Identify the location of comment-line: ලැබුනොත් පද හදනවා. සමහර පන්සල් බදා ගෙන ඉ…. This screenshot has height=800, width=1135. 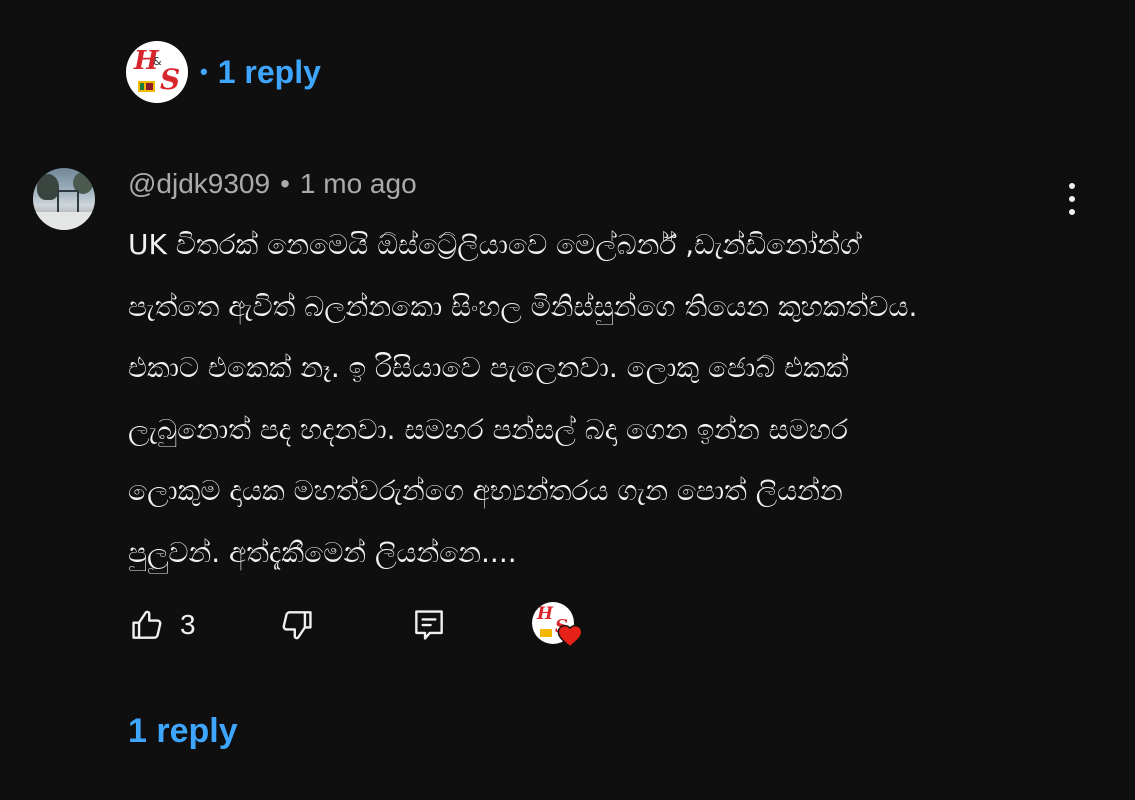
(488, 429).